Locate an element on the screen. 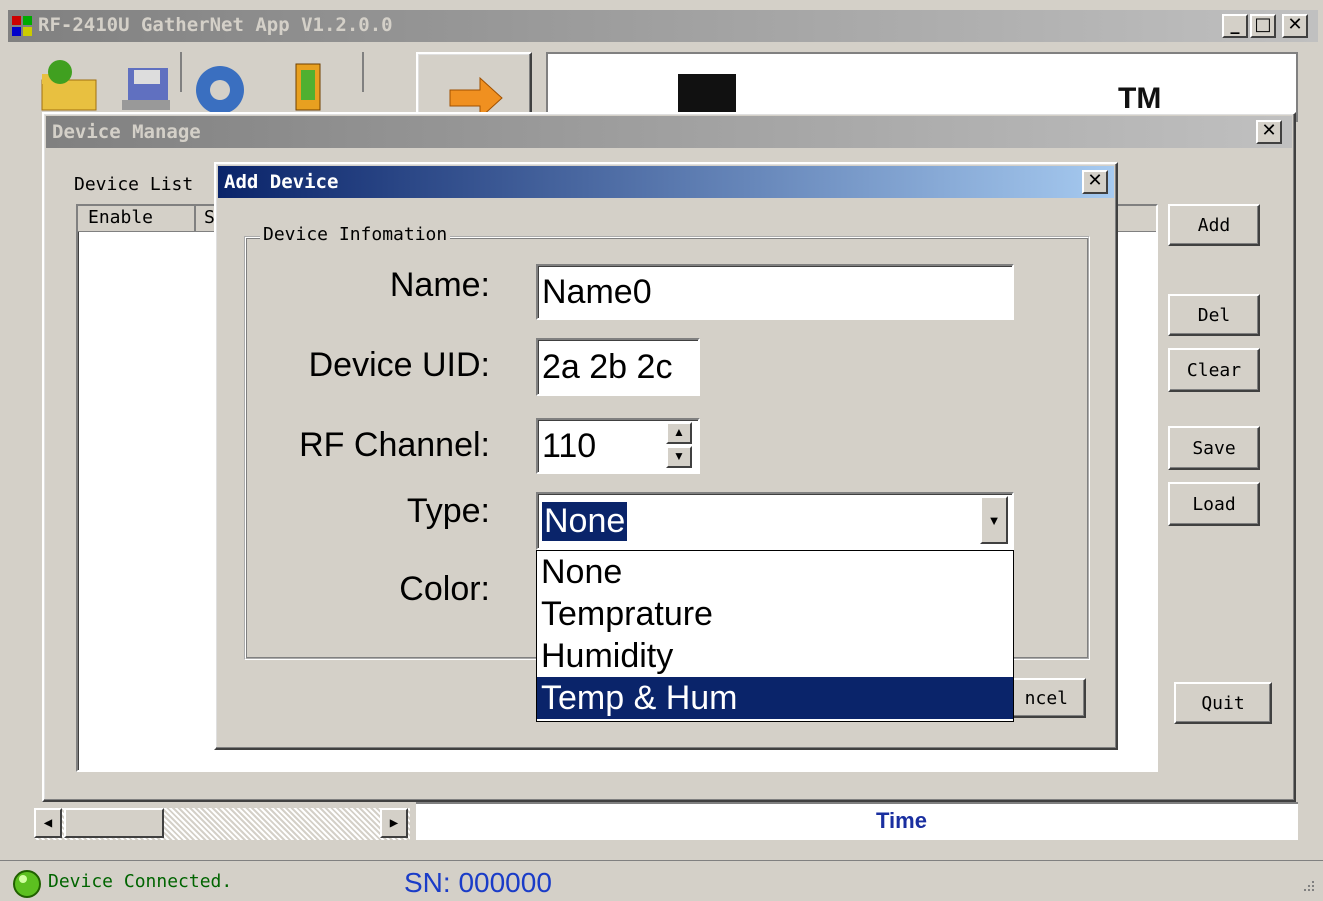 The height and width of the screenshot is (901, 1323). add-device-close-button: ✕ is located at coordinates (1095, 182).